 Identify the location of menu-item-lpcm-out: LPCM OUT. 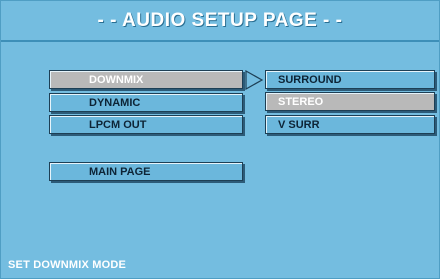
(146, 124).